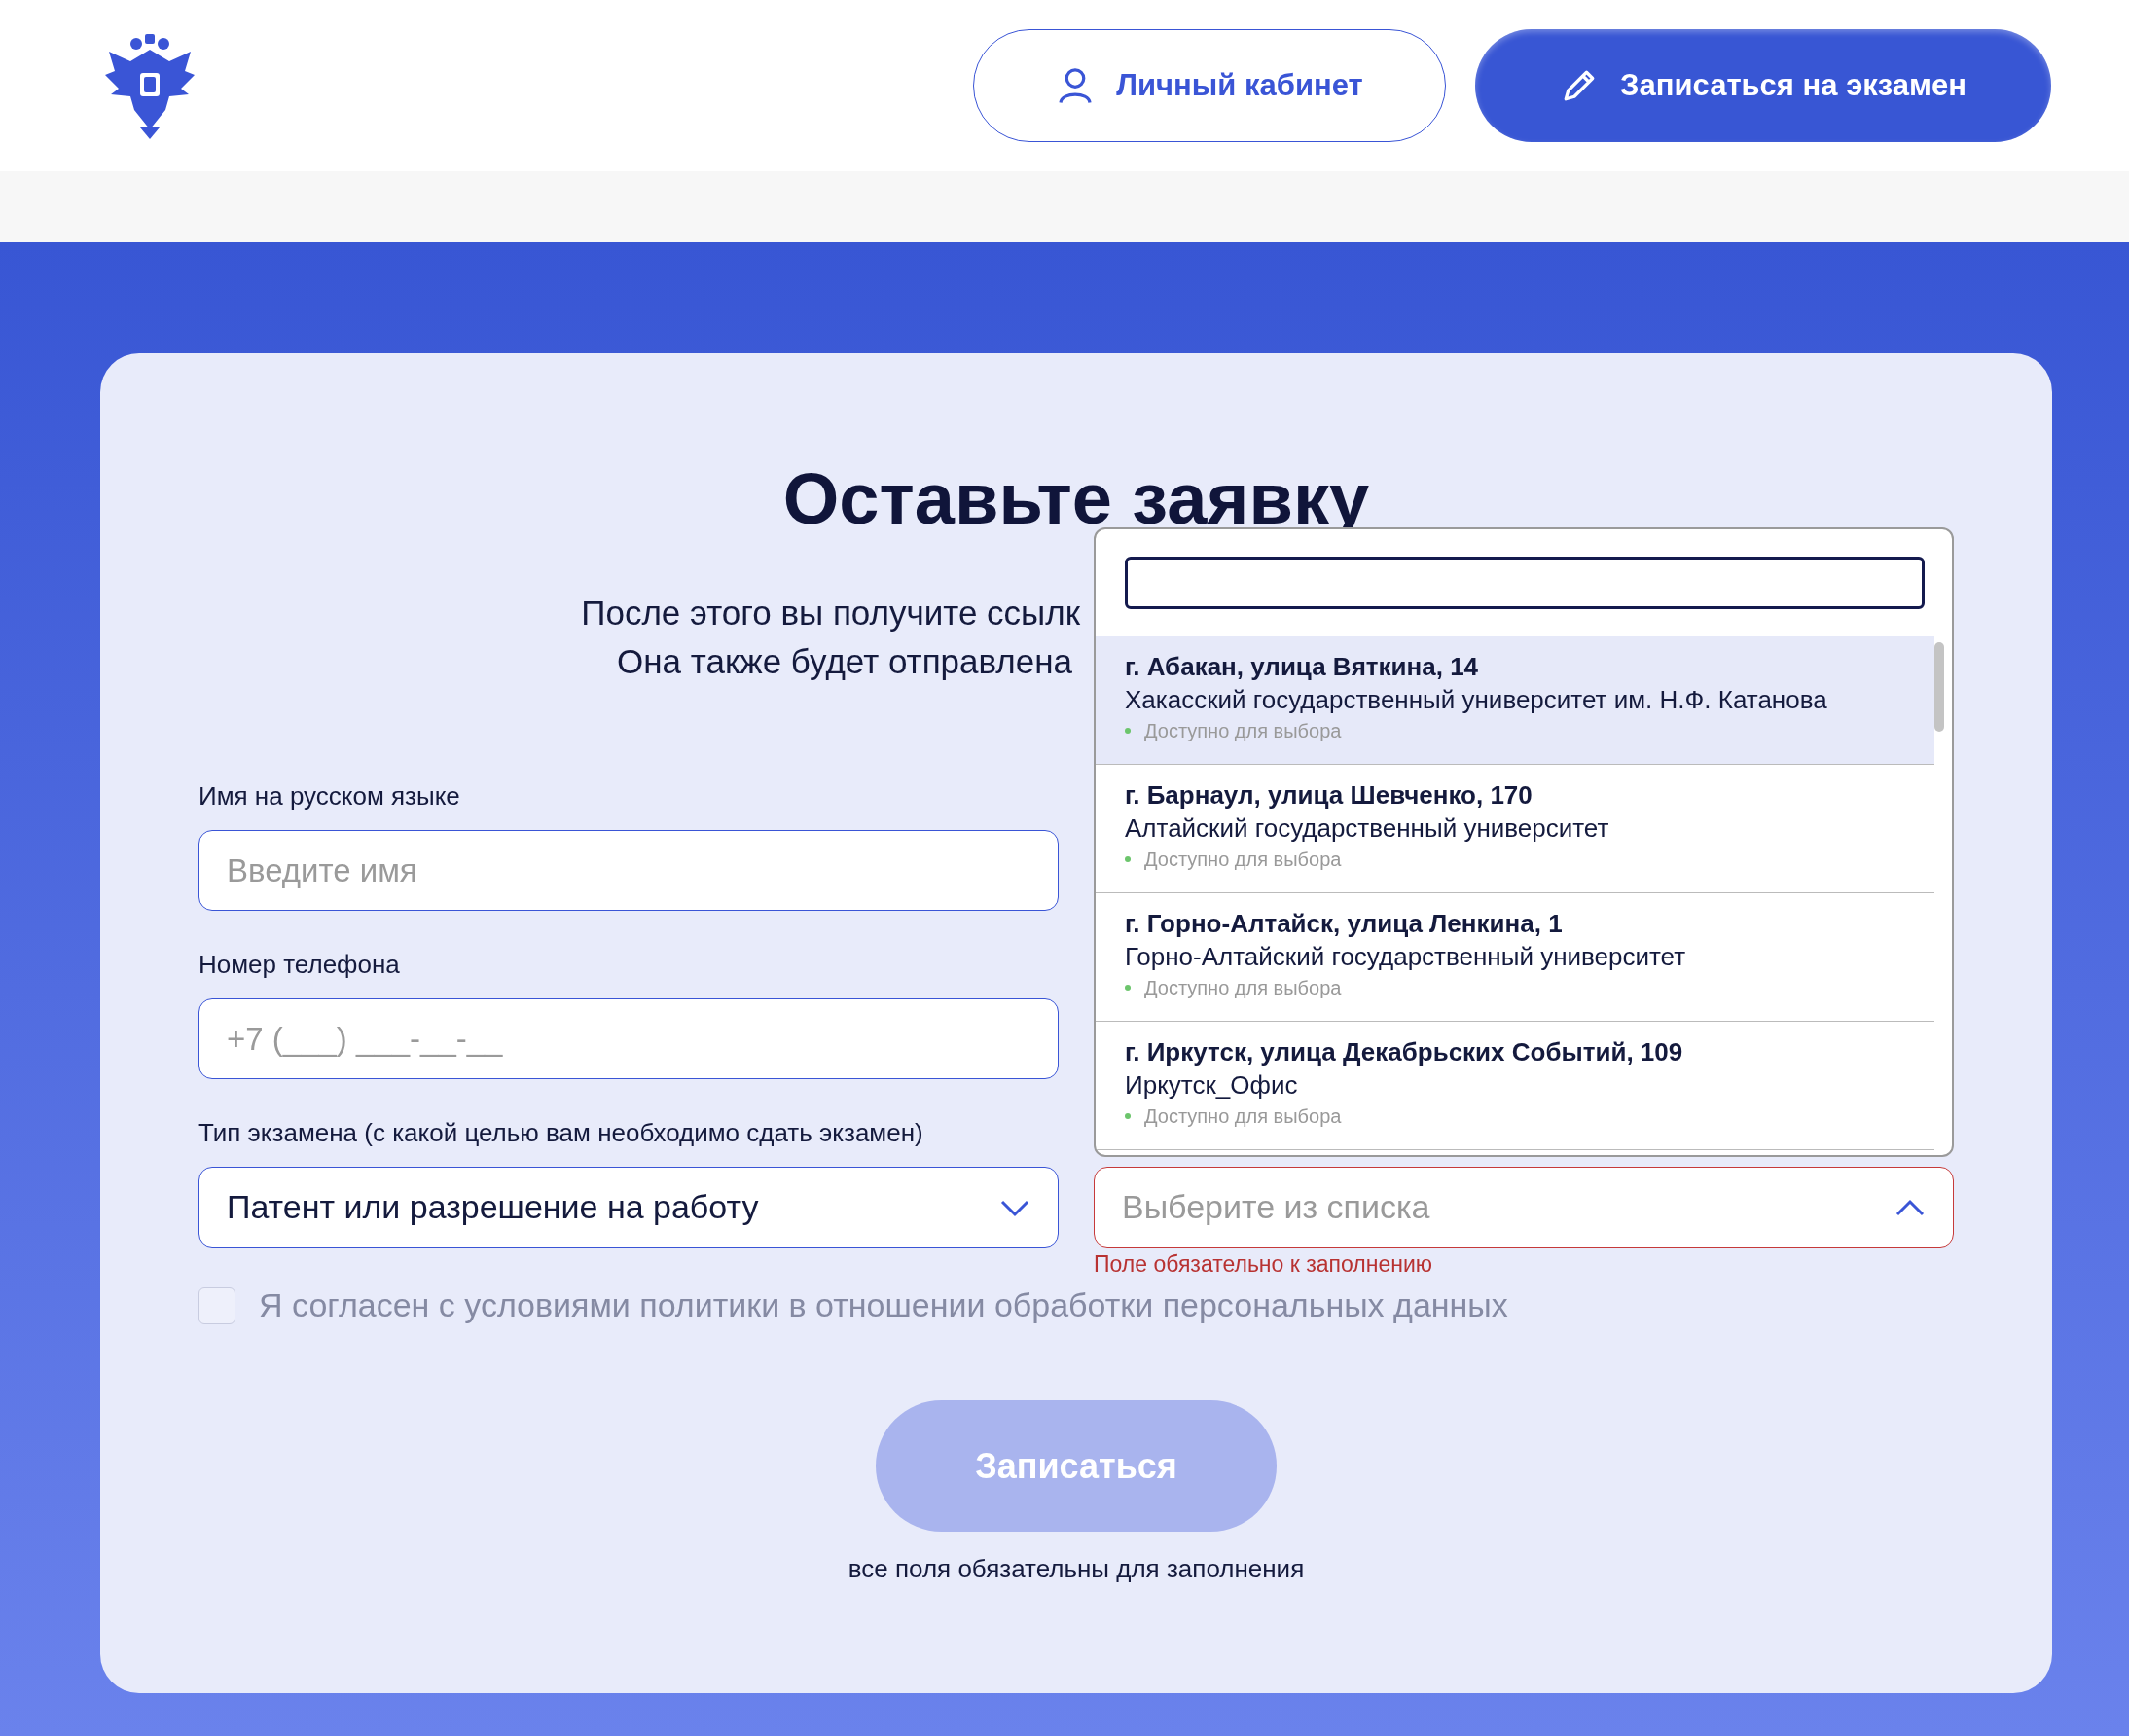  Describe the element at coordinates (1476, 700) in the screenshot. I see `option-name: Хакасский государственный университет им. Н.Ф. Катанова` at that location.